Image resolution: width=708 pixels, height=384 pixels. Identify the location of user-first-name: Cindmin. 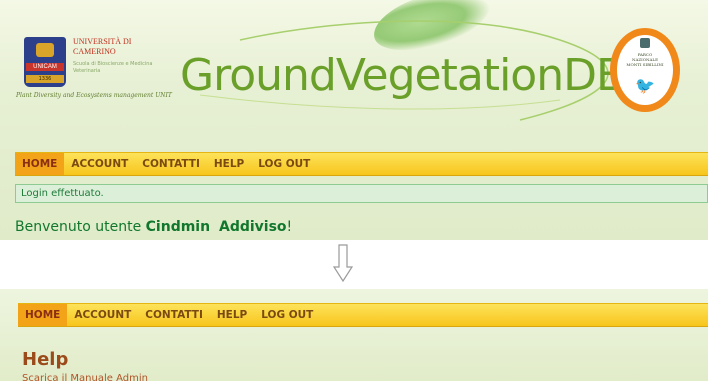
(178, 227).